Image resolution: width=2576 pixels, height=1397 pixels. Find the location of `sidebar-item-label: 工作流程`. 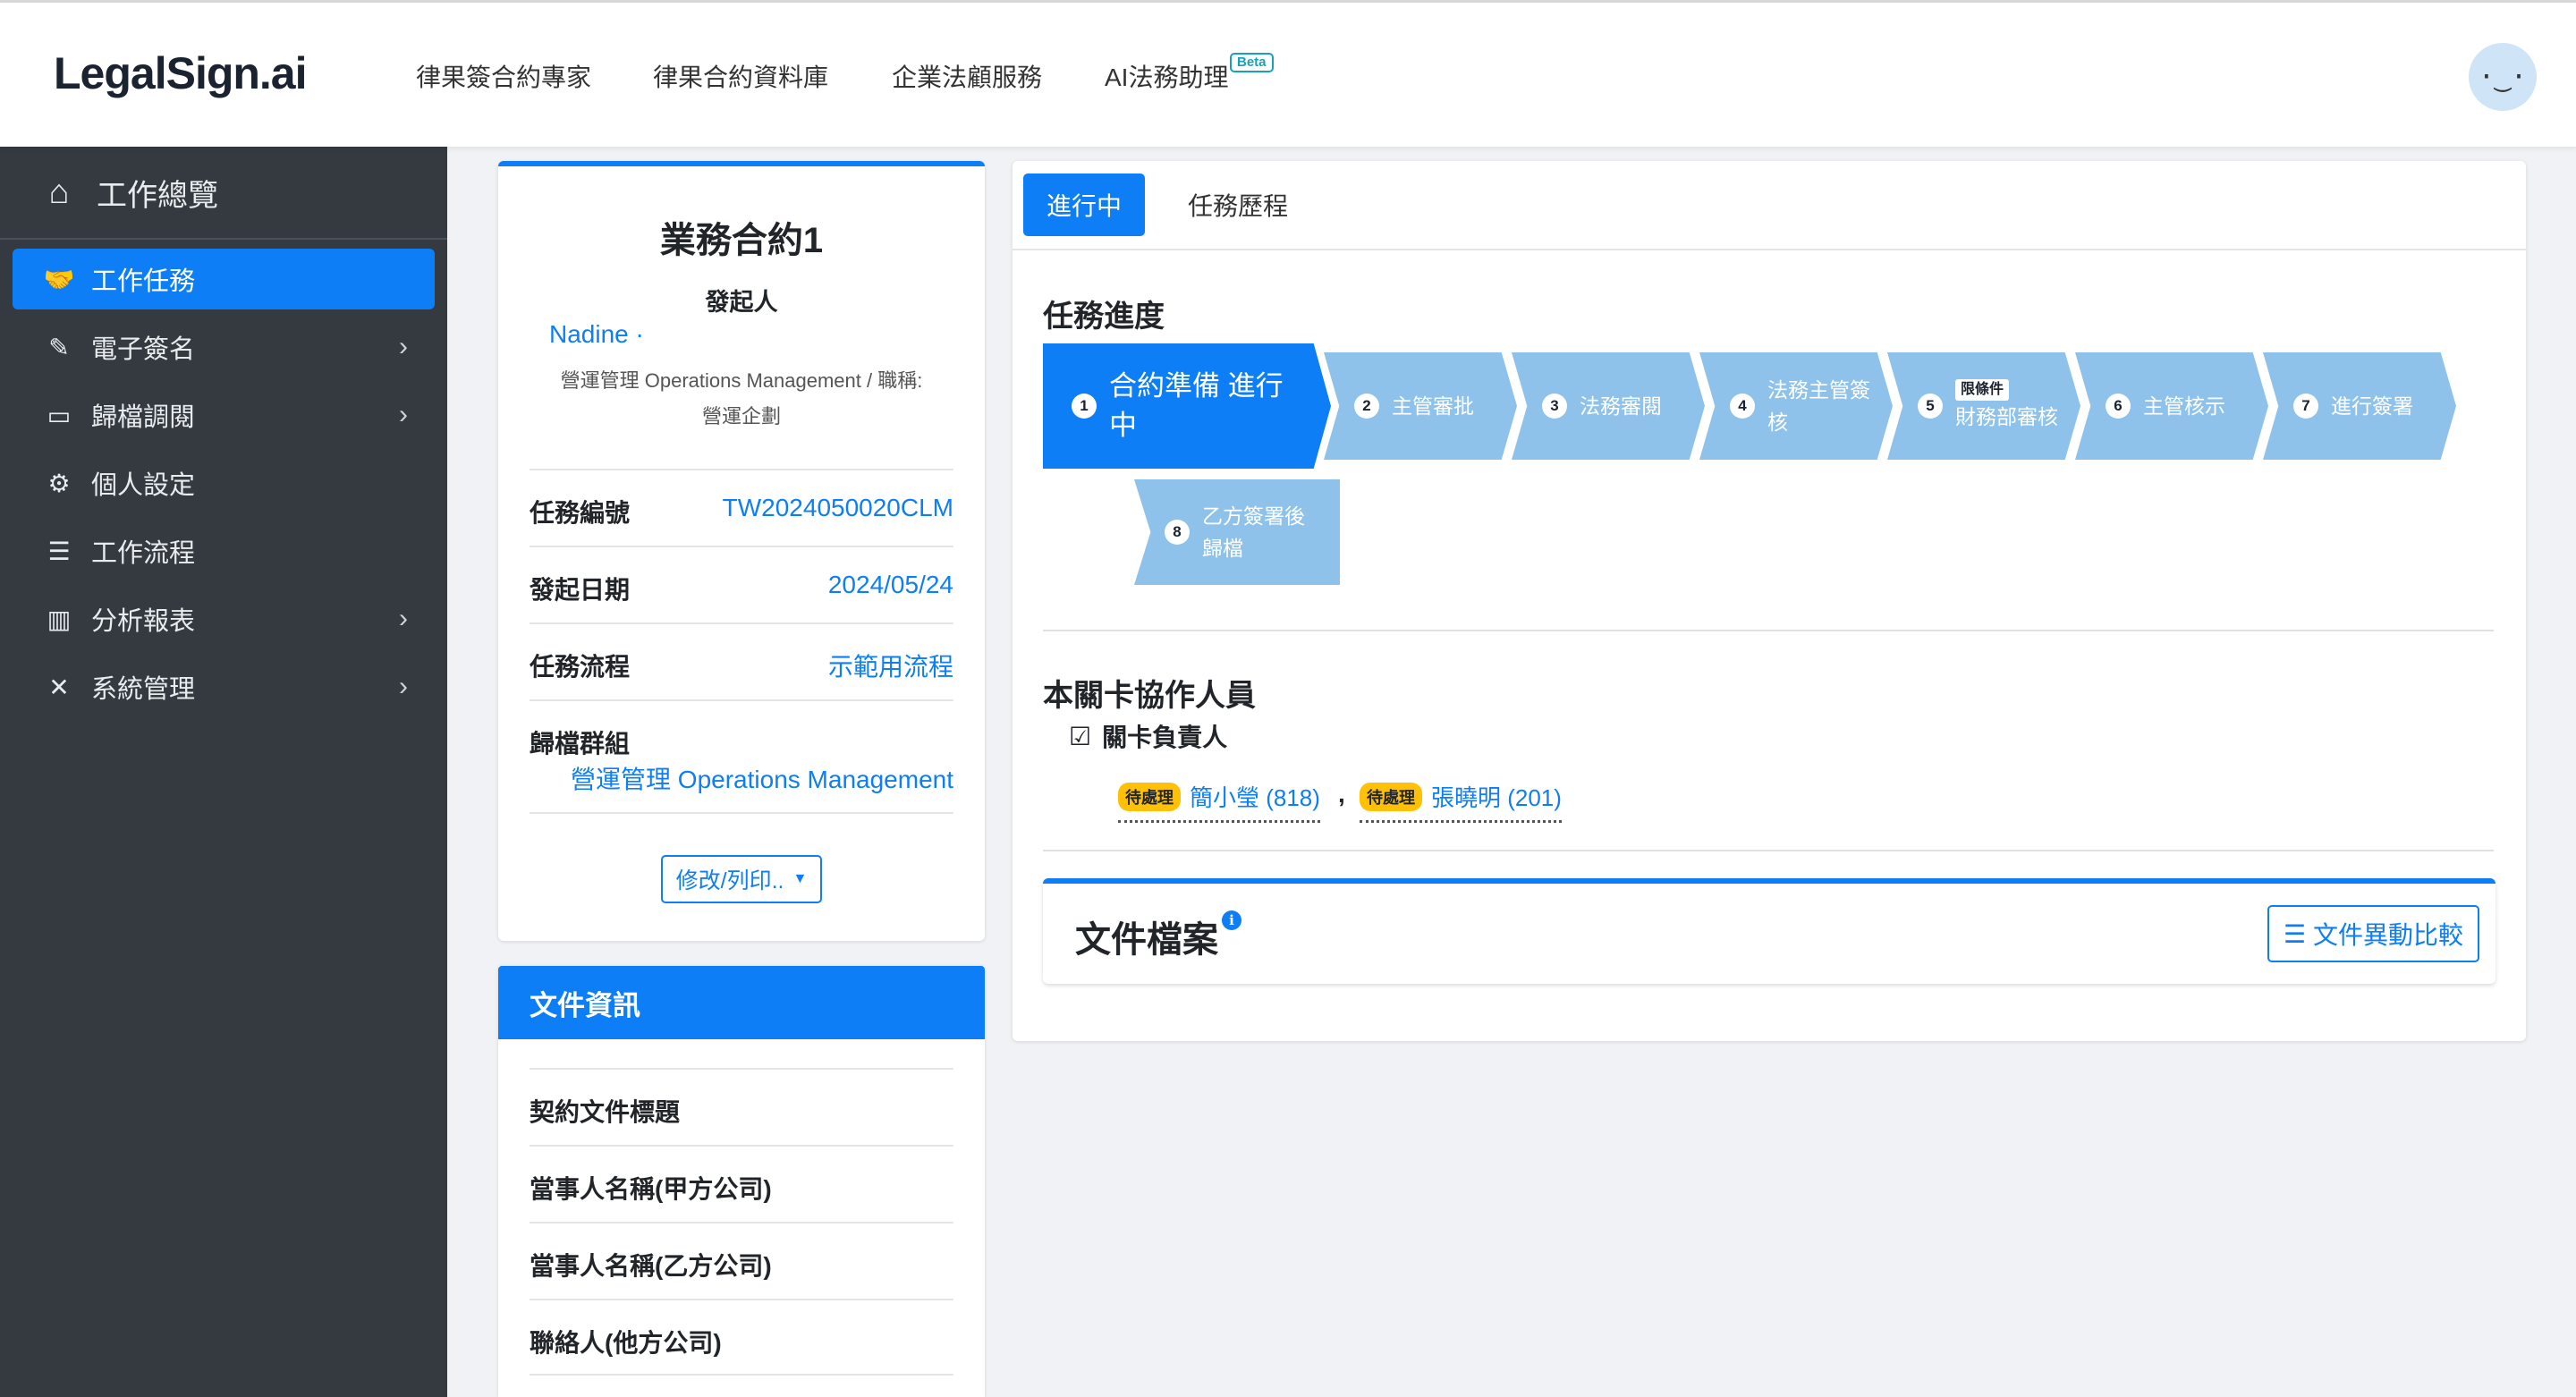

sidebar-item-label: 工作流程 is located at coordinates (143, 553).